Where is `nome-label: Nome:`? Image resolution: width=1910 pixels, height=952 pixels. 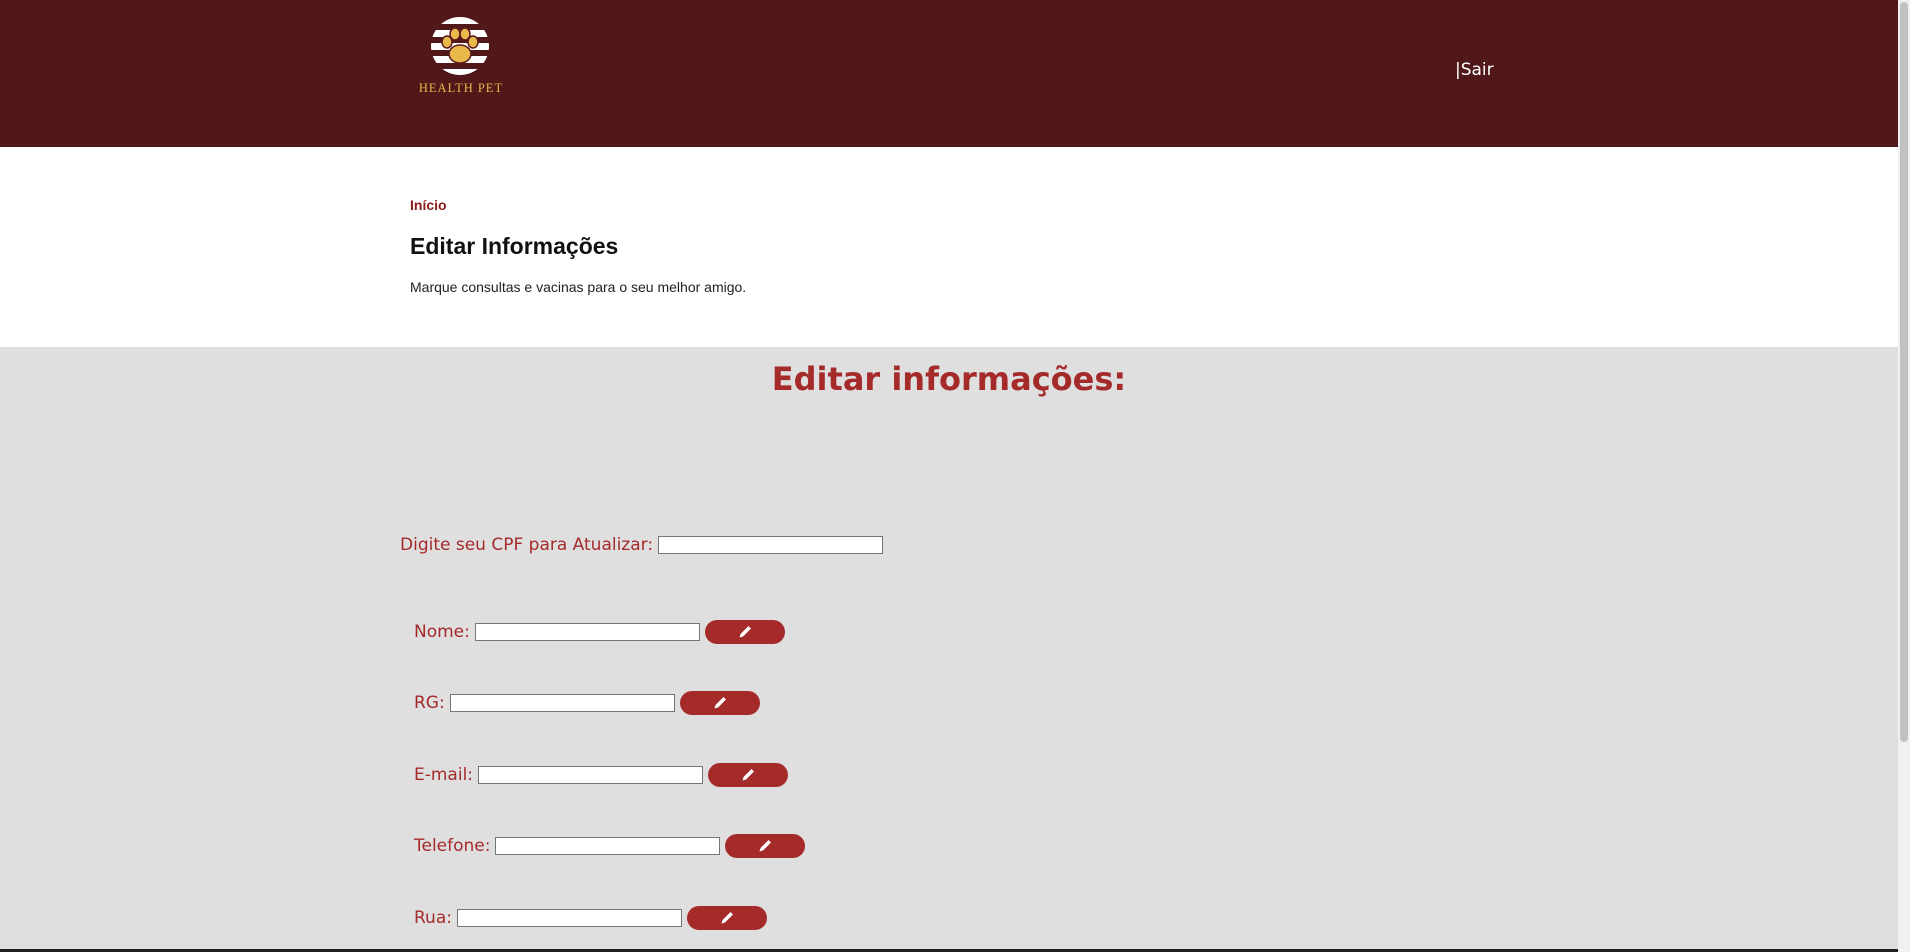
nome-label: Nome: is located at coordinates (442, 632).